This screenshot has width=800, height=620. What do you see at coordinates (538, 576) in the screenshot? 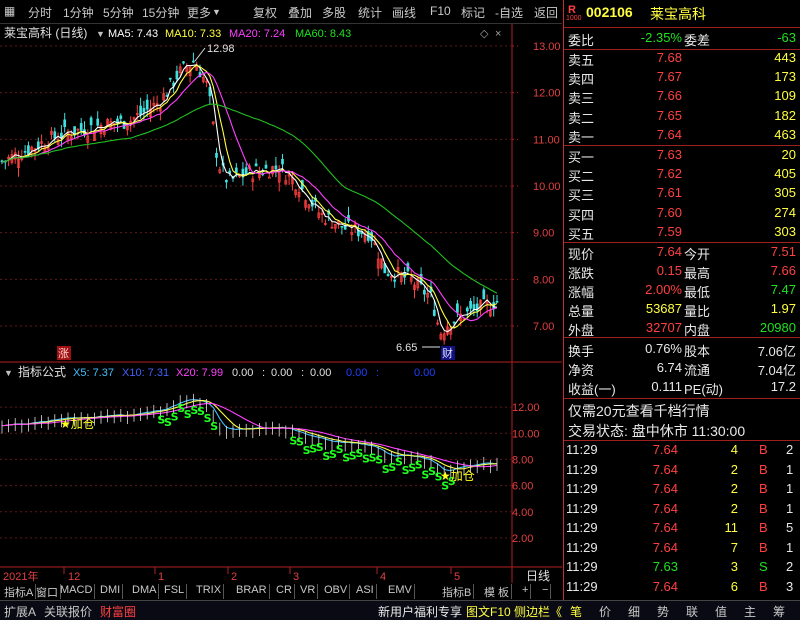
I see `period-label: 日线` at bounding box center [538, 576].